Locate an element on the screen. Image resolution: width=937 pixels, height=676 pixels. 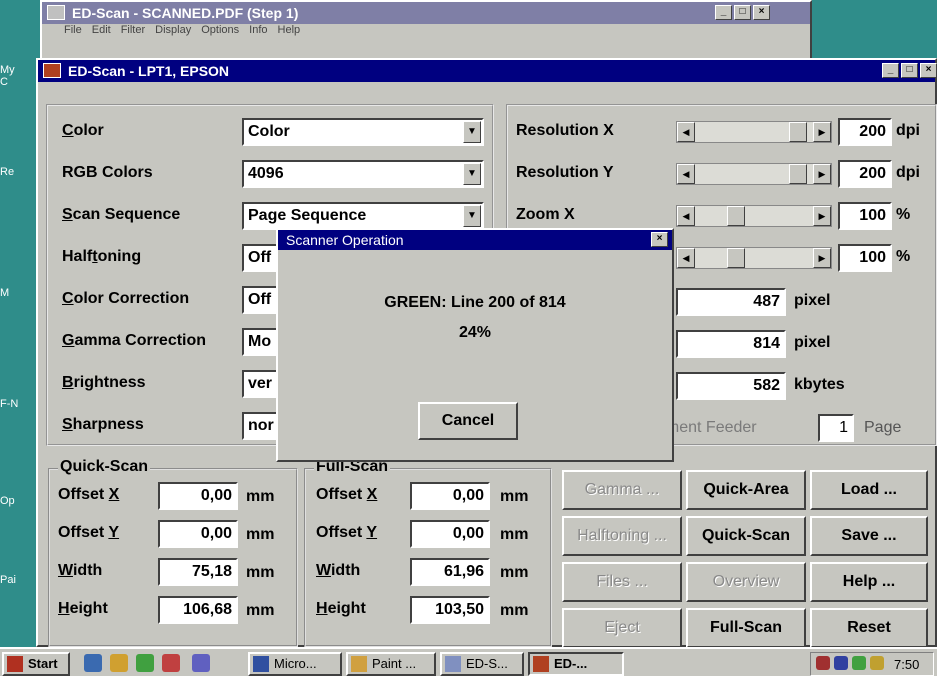
menu-filter: Filter is located at coordinates (133, 30).